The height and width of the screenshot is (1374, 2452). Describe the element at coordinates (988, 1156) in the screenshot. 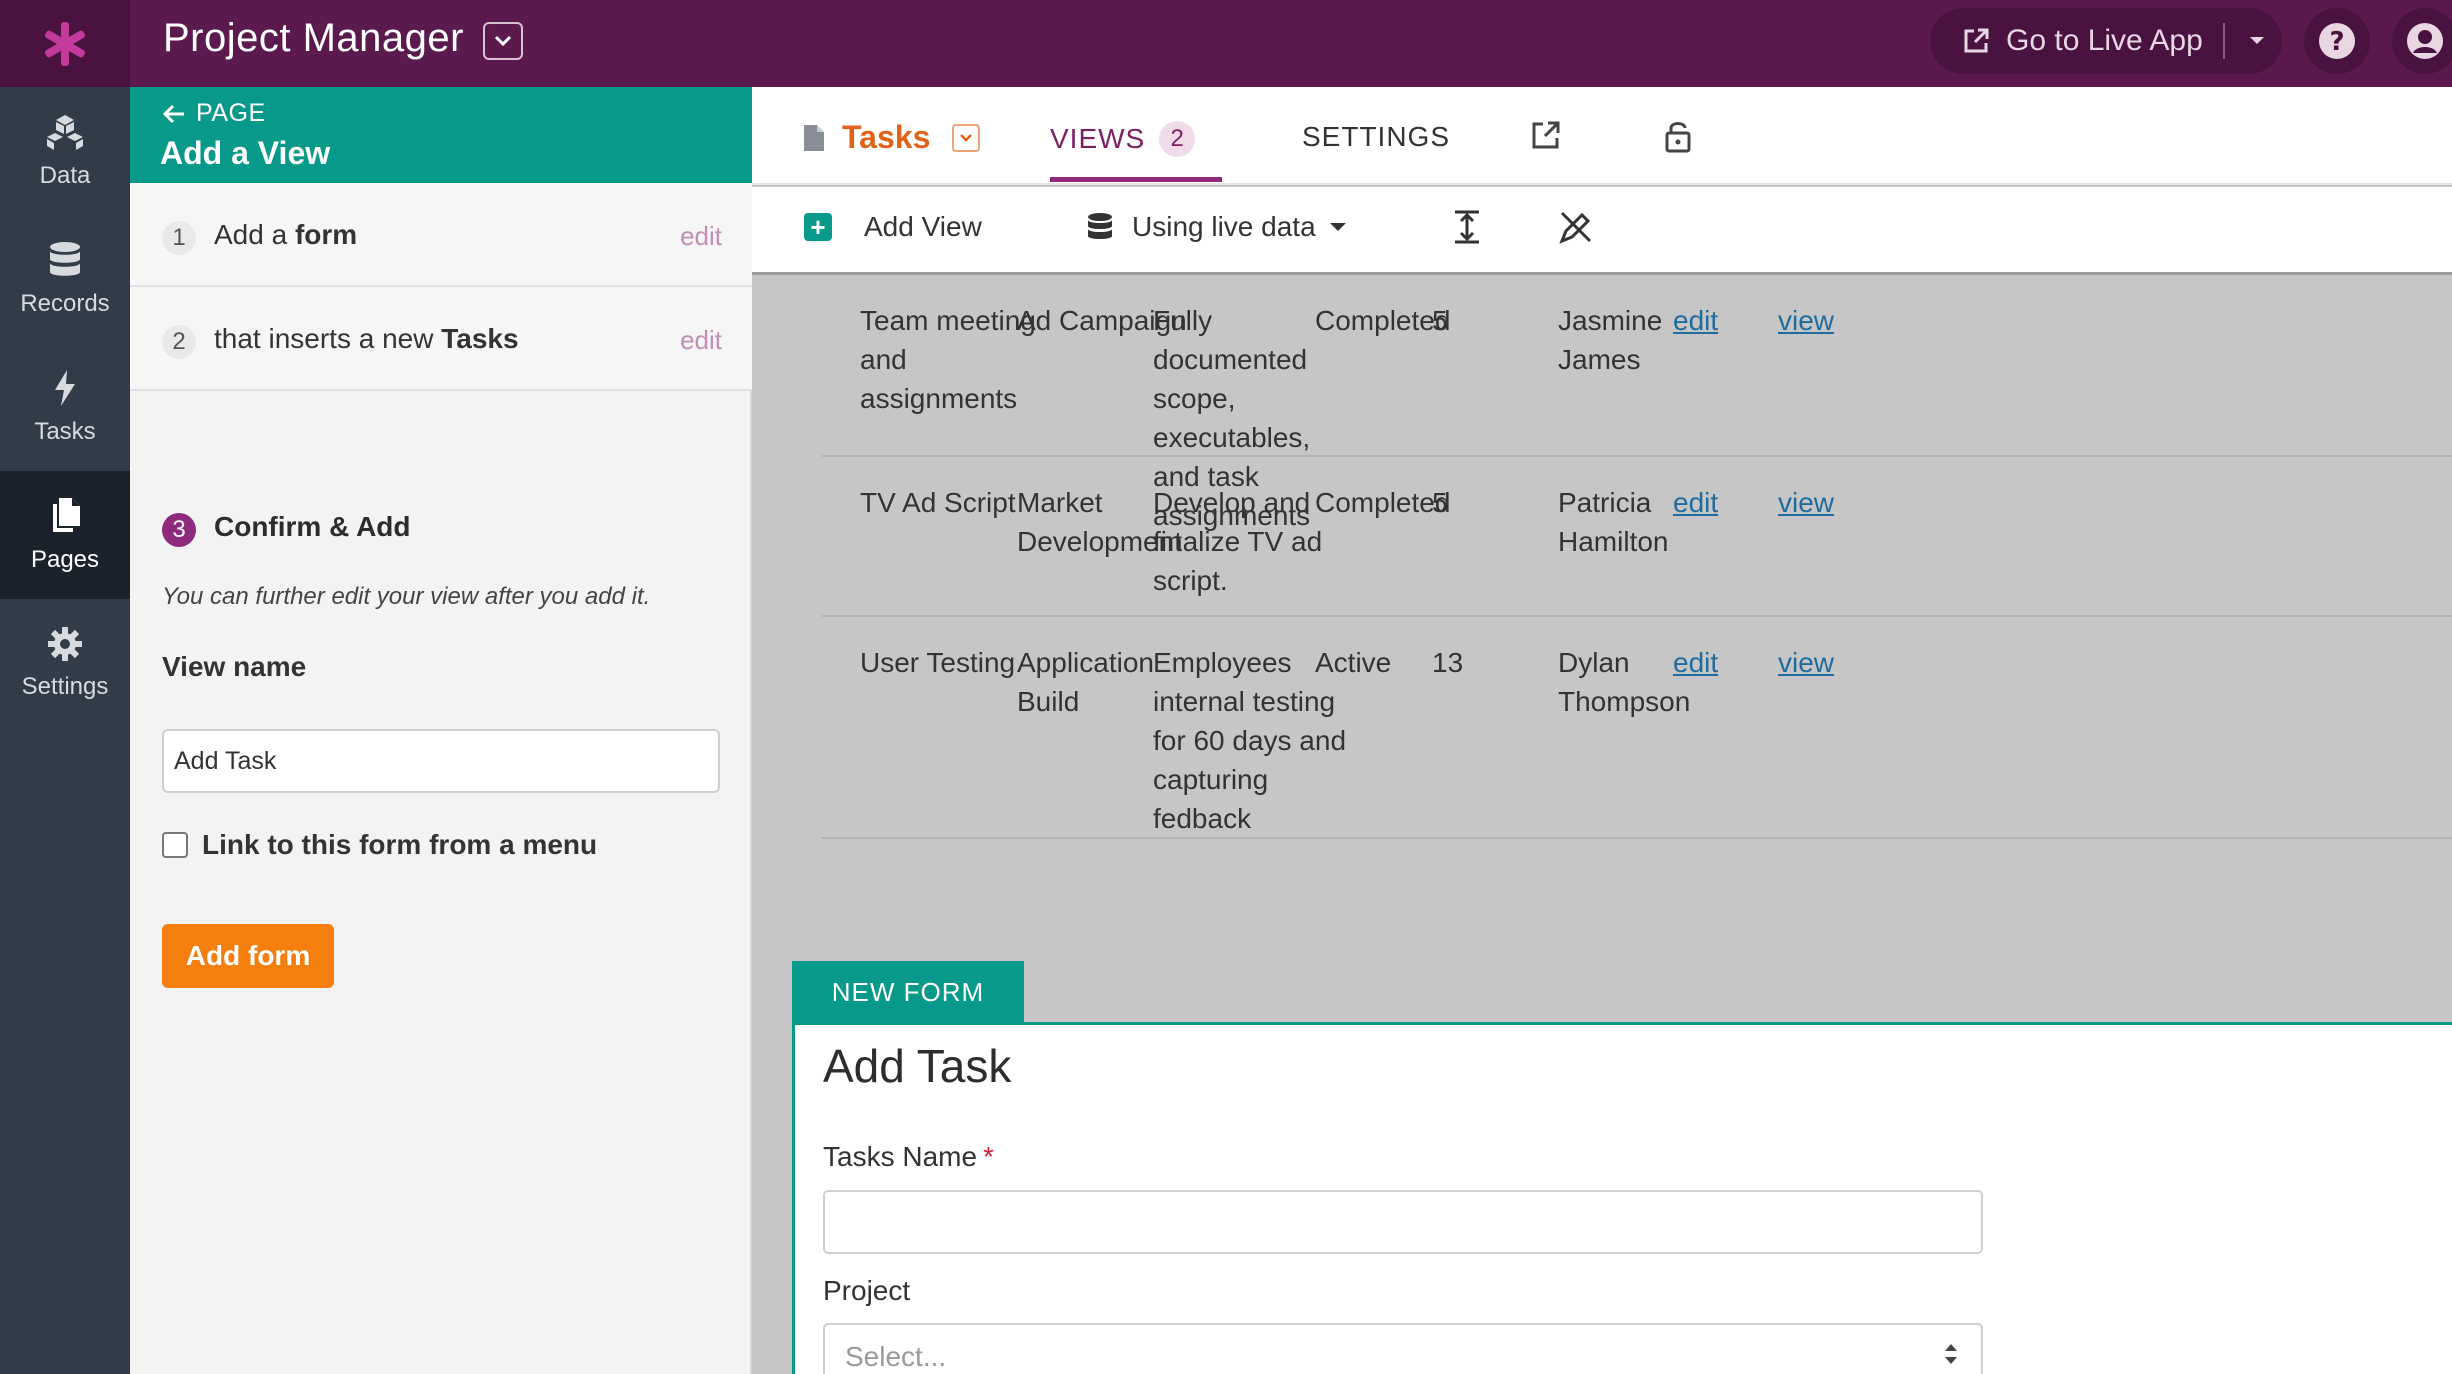

I see `required-marker: *` at that location.